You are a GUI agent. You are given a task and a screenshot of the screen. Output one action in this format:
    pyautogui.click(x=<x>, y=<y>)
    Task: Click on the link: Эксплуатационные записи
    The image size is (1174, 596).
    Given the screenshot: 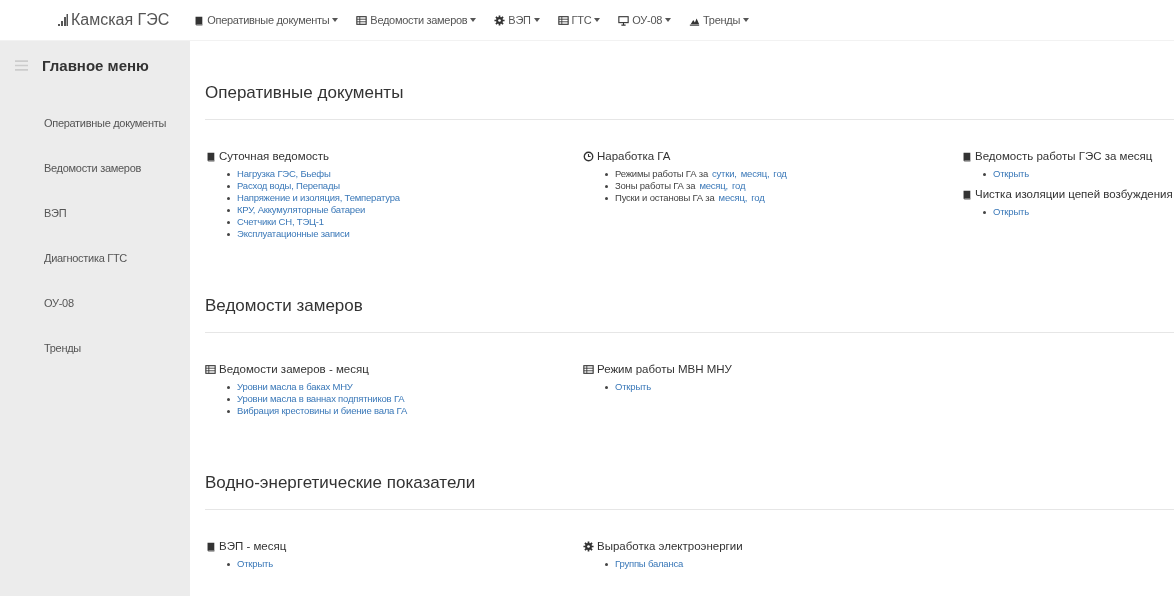 What is the action you would take?
    pyautogui.click(x=293, y=234)
    